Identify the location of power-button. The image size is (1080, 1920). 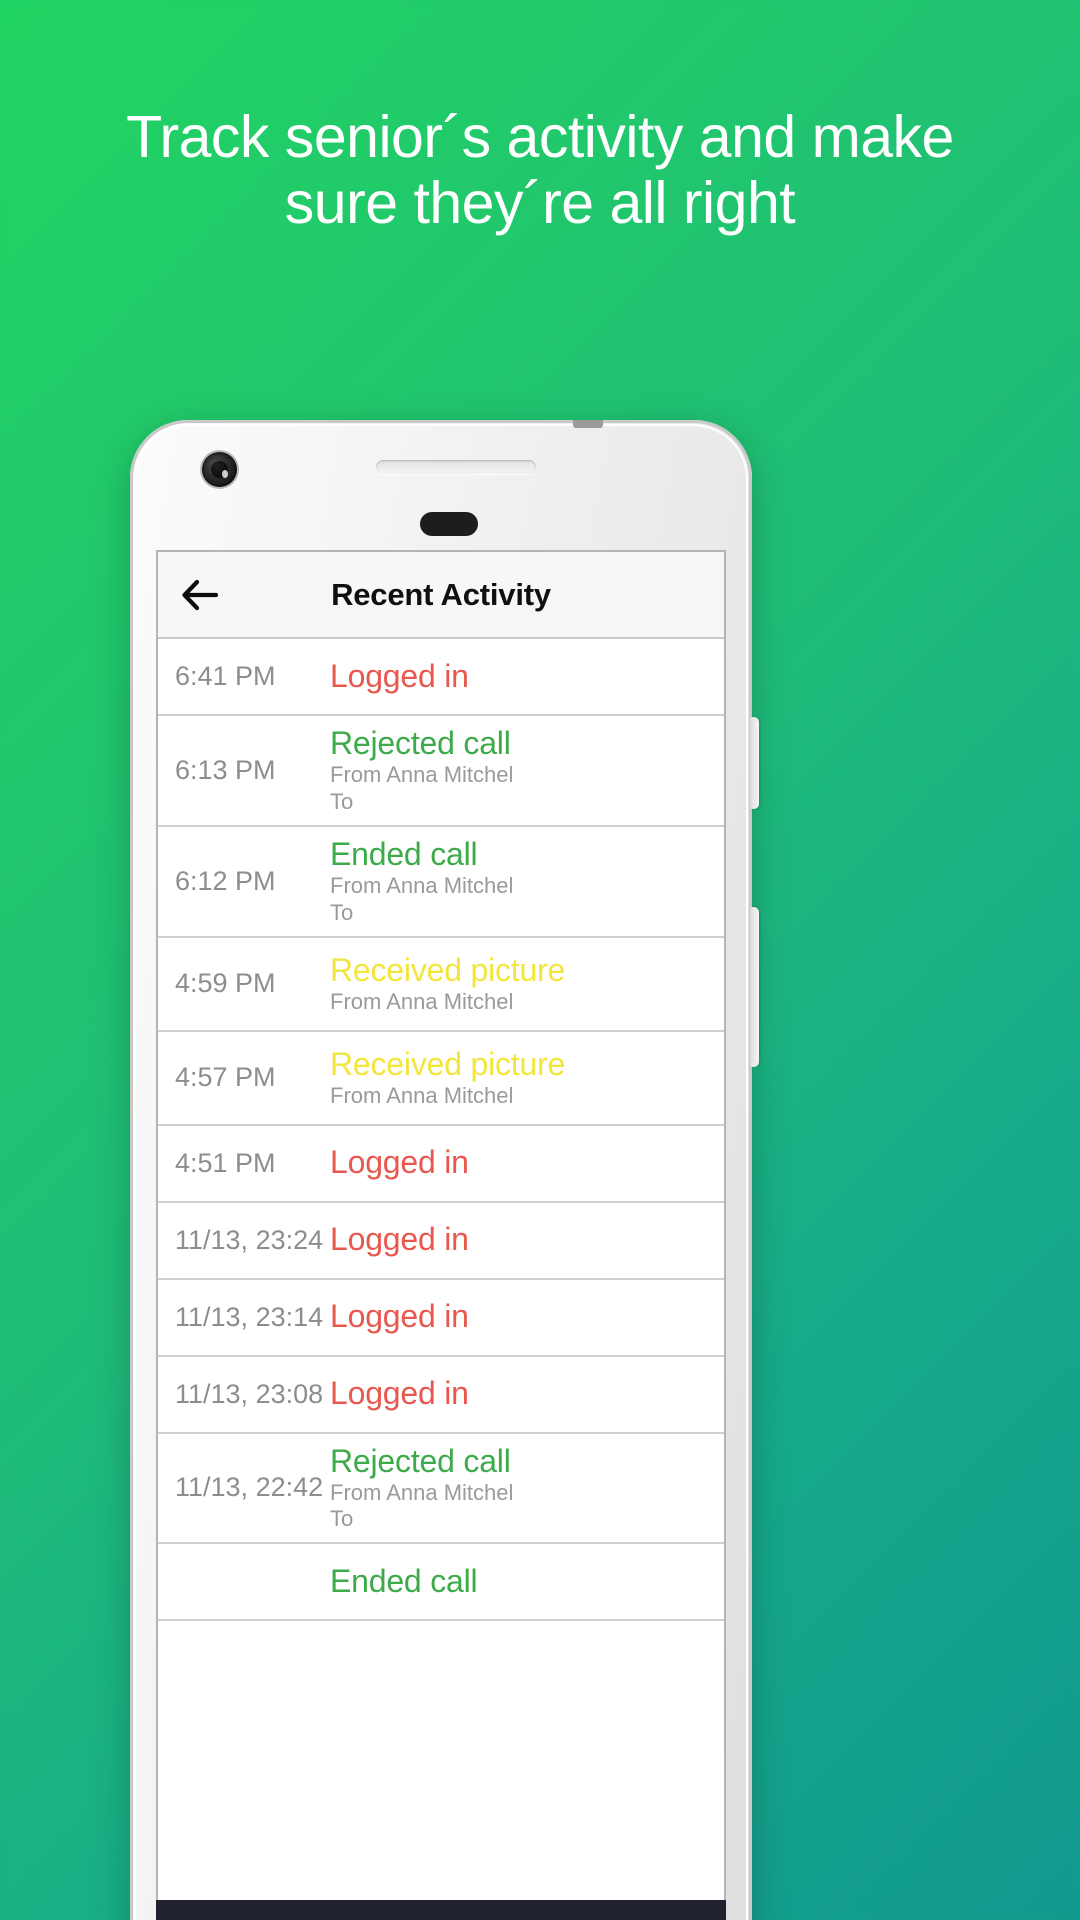
(754, 987).